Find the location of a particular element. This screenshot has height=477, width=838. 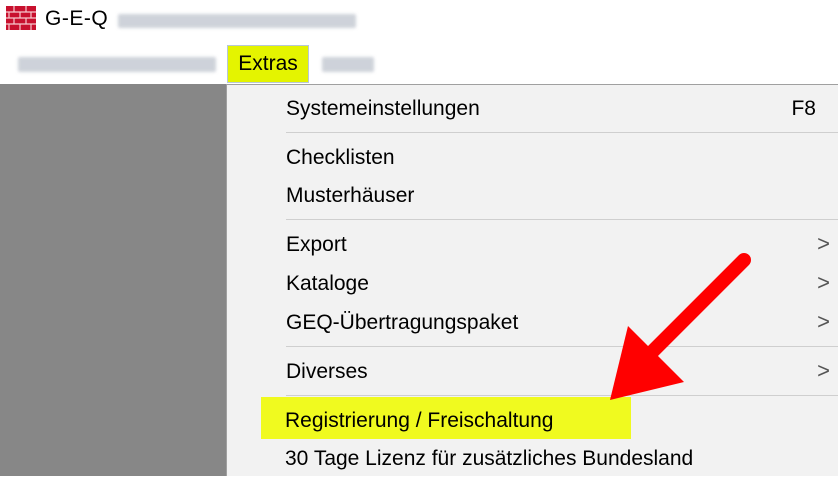

title-bar: G-E-Q is located at coordinates (419, 20).